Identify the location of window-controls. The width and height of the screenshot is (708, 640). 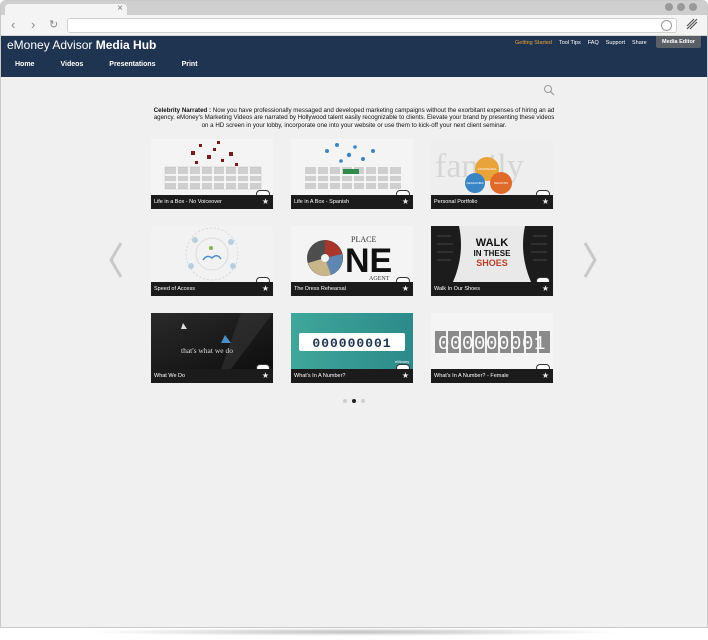
(681, 7).